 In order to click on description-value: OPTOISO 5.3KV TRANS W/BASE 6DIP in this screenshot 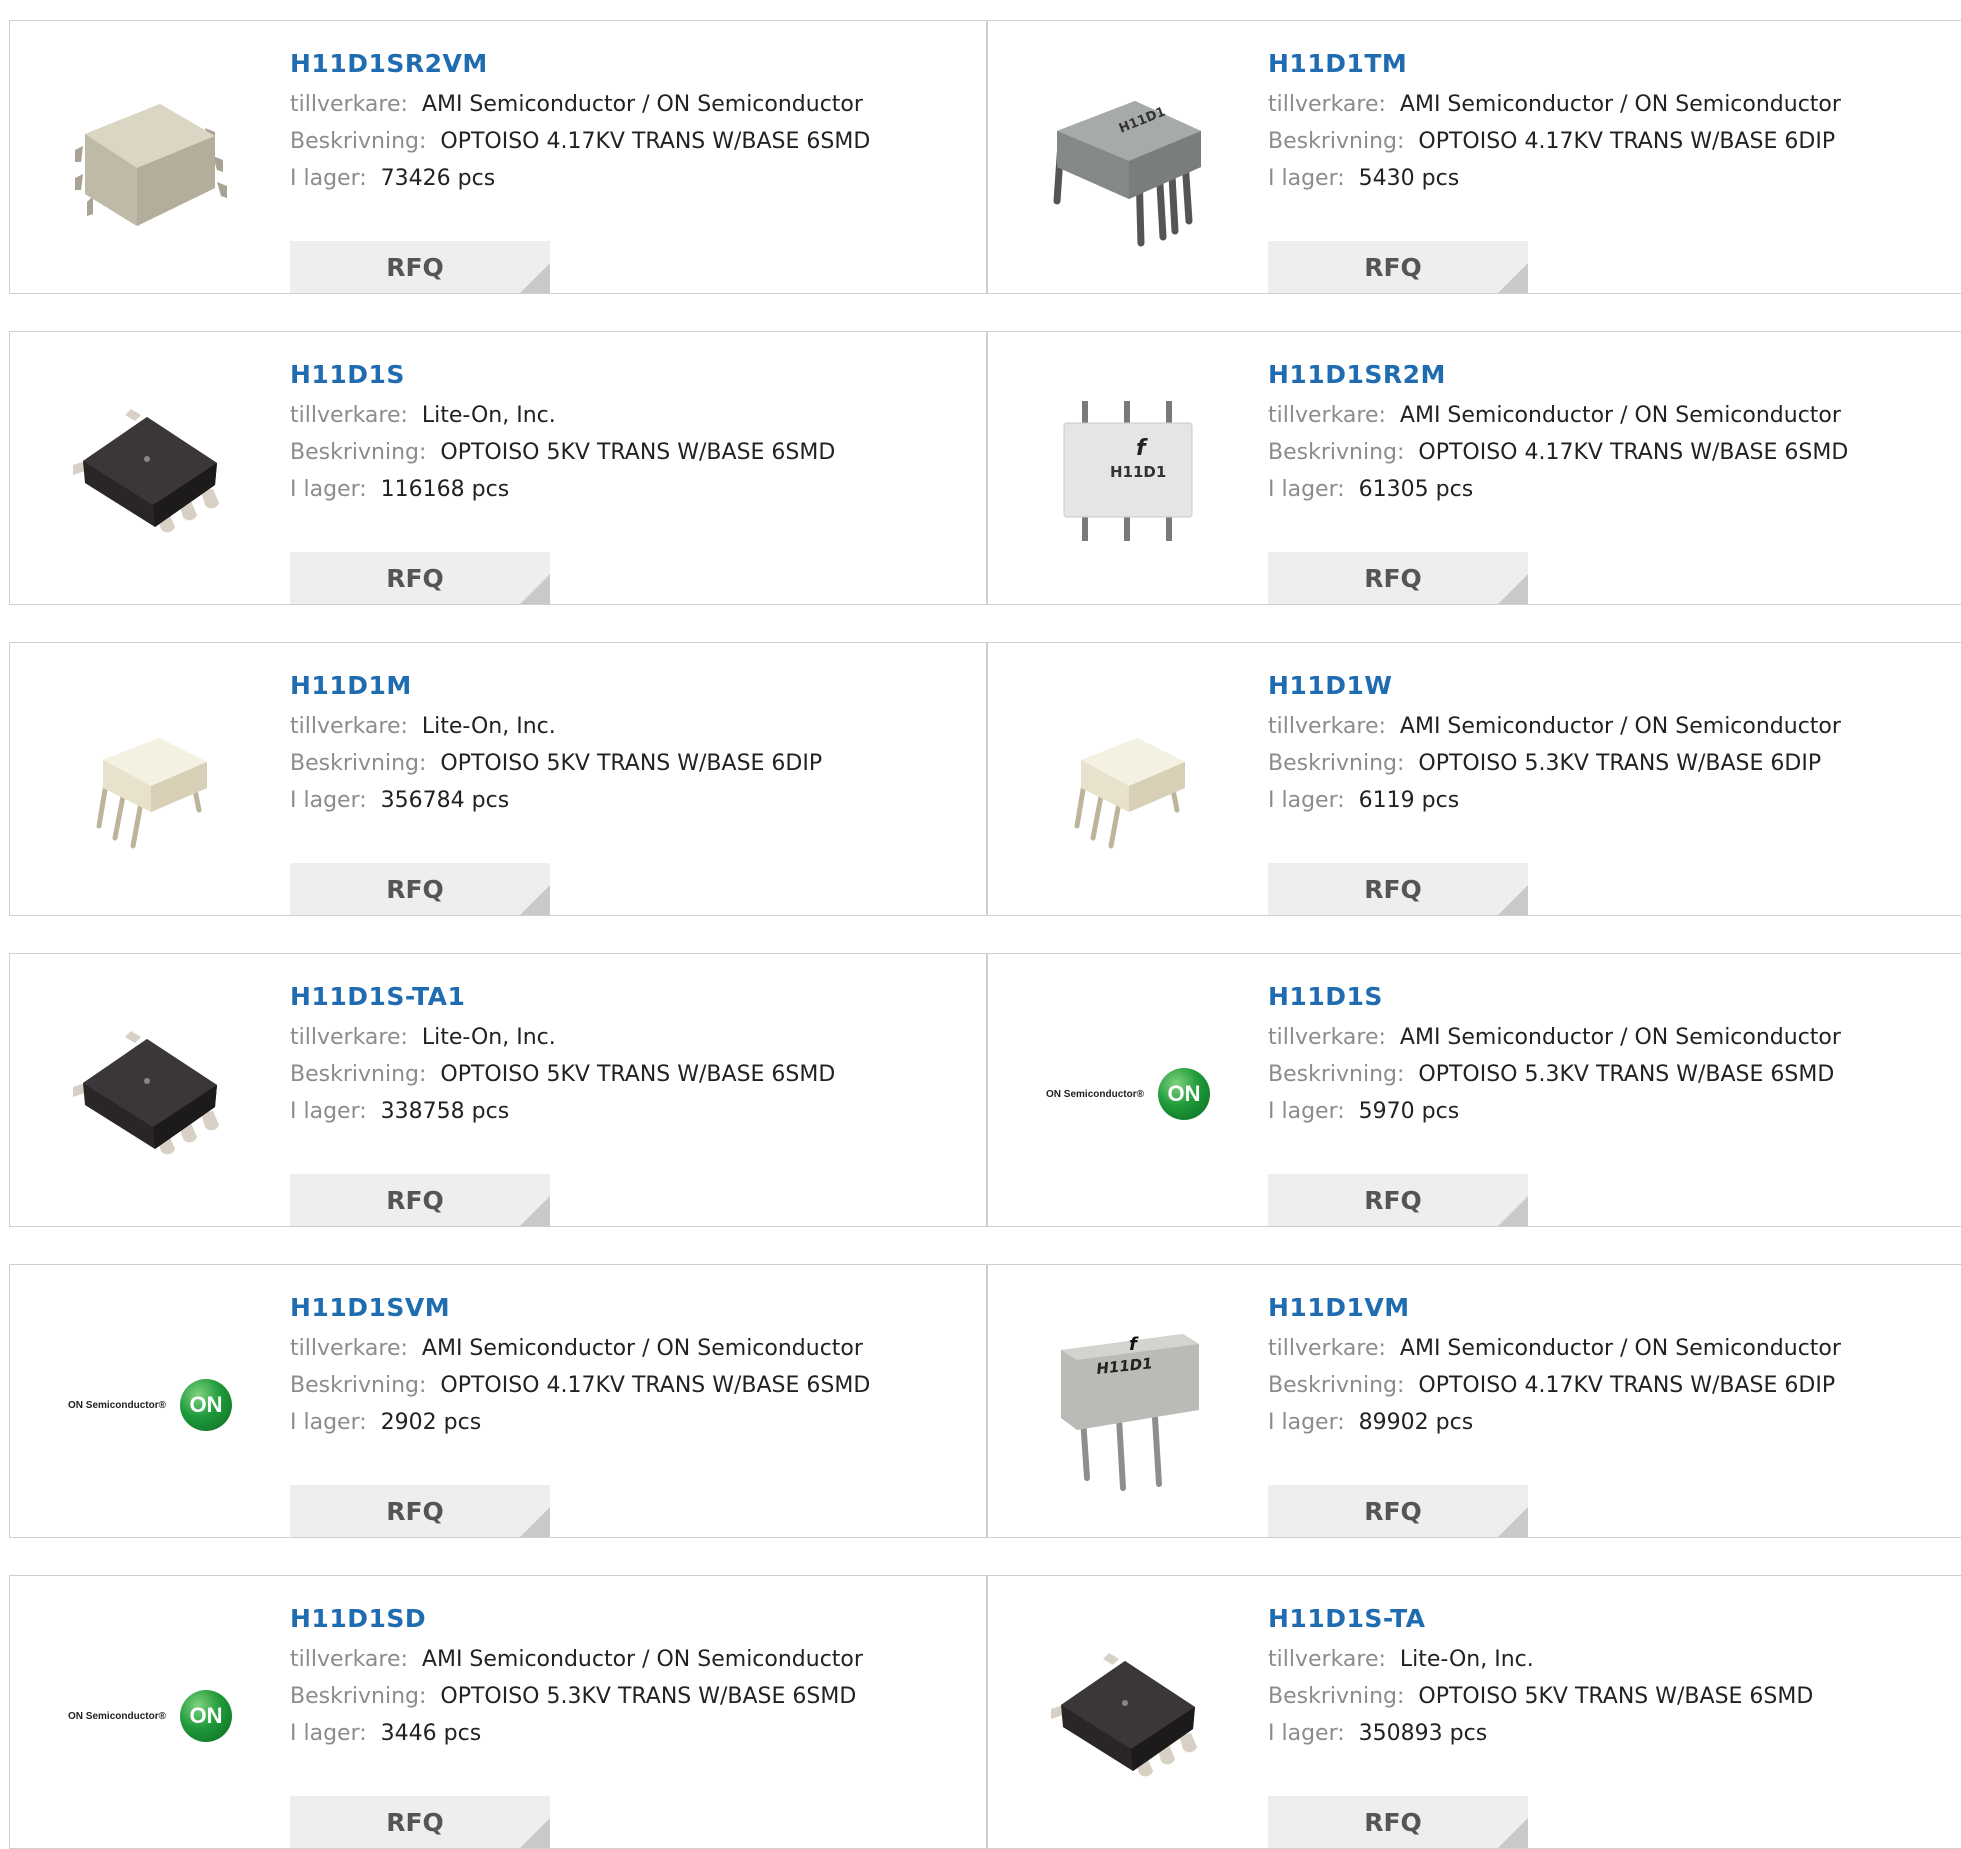, I will do `click(1620, 763)`.